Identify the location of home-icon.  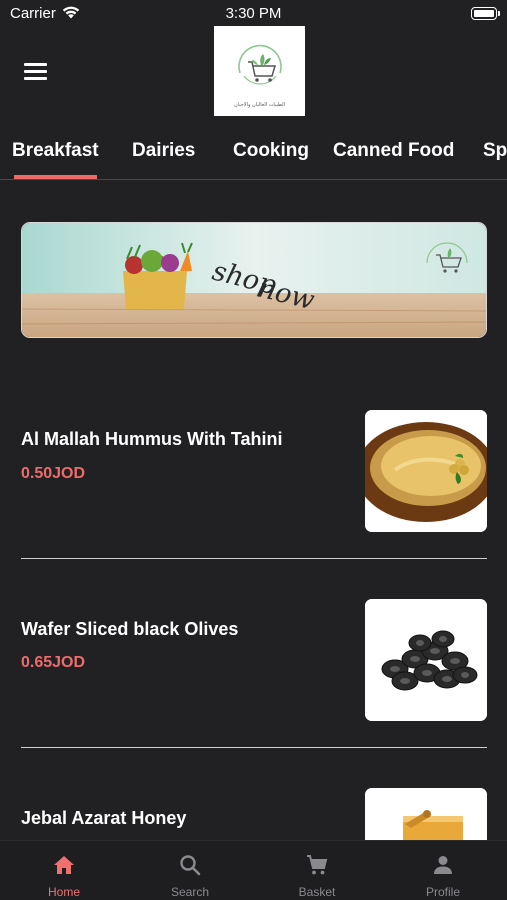
(64, 865).